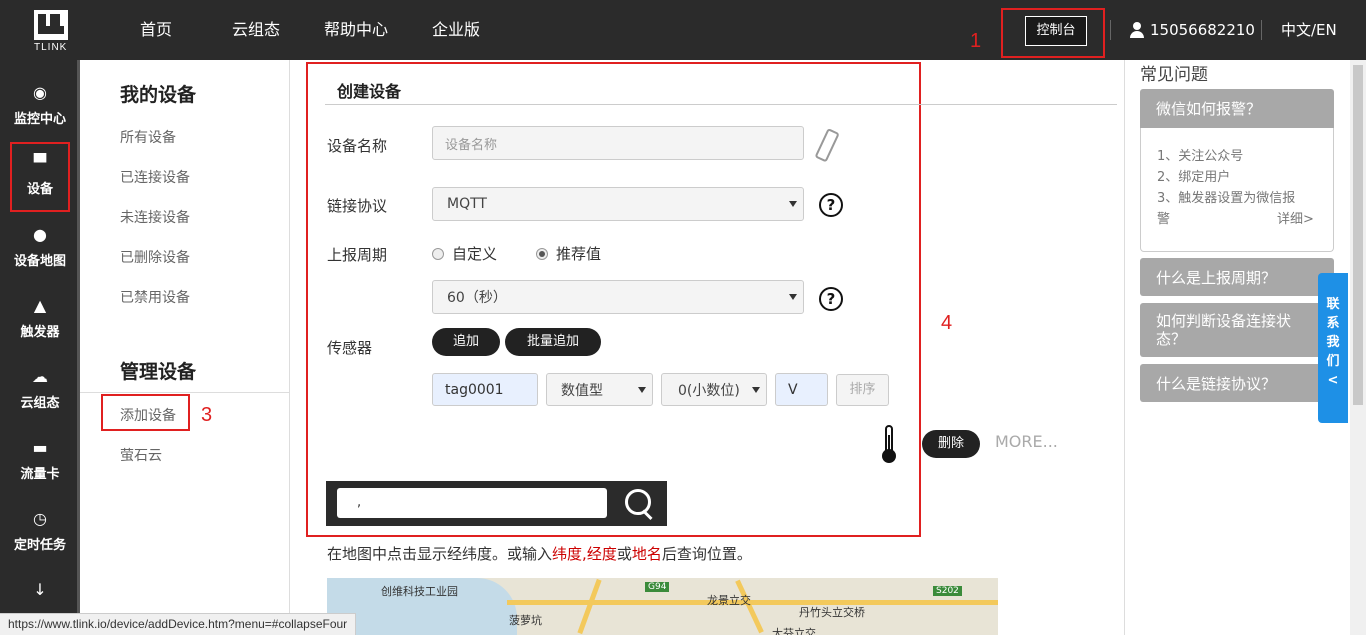 This screenshot has height=635, width=1366. I want to click on delete-button: 删除, so click(951, 444).